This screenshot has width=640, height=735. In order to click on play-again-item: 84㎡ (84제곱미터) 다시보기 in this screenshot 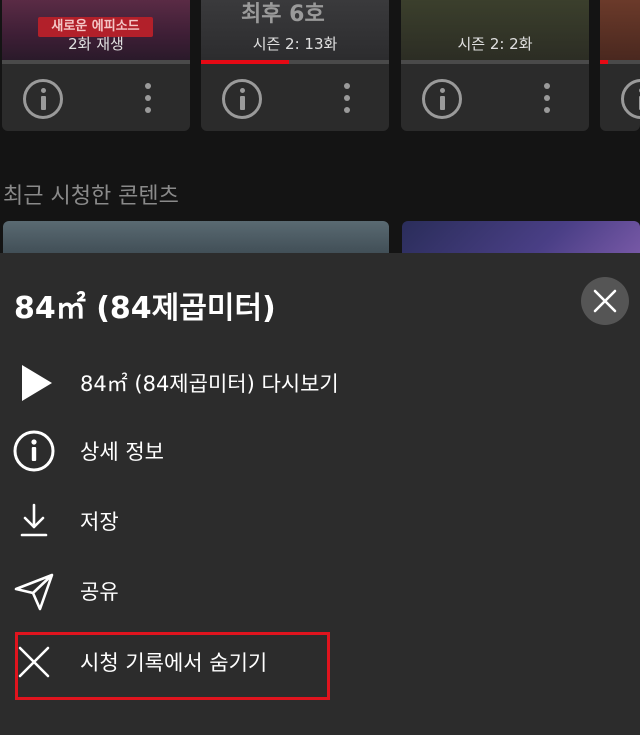, I will do `click(320, 381)`.